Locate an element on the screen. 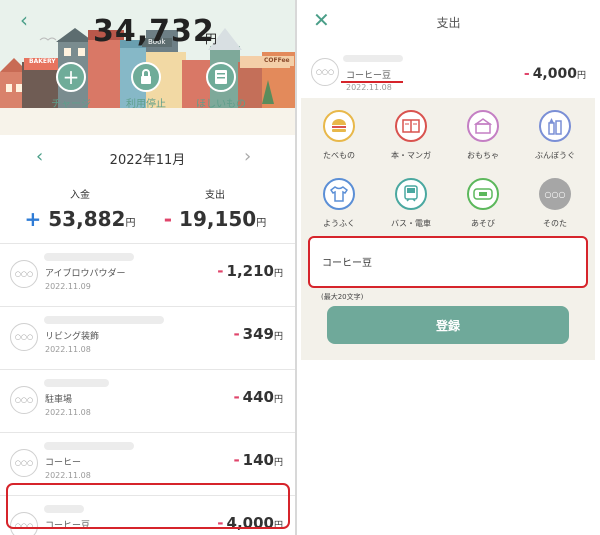  category-clothes: ようふく is located at coordinates (339, 203).